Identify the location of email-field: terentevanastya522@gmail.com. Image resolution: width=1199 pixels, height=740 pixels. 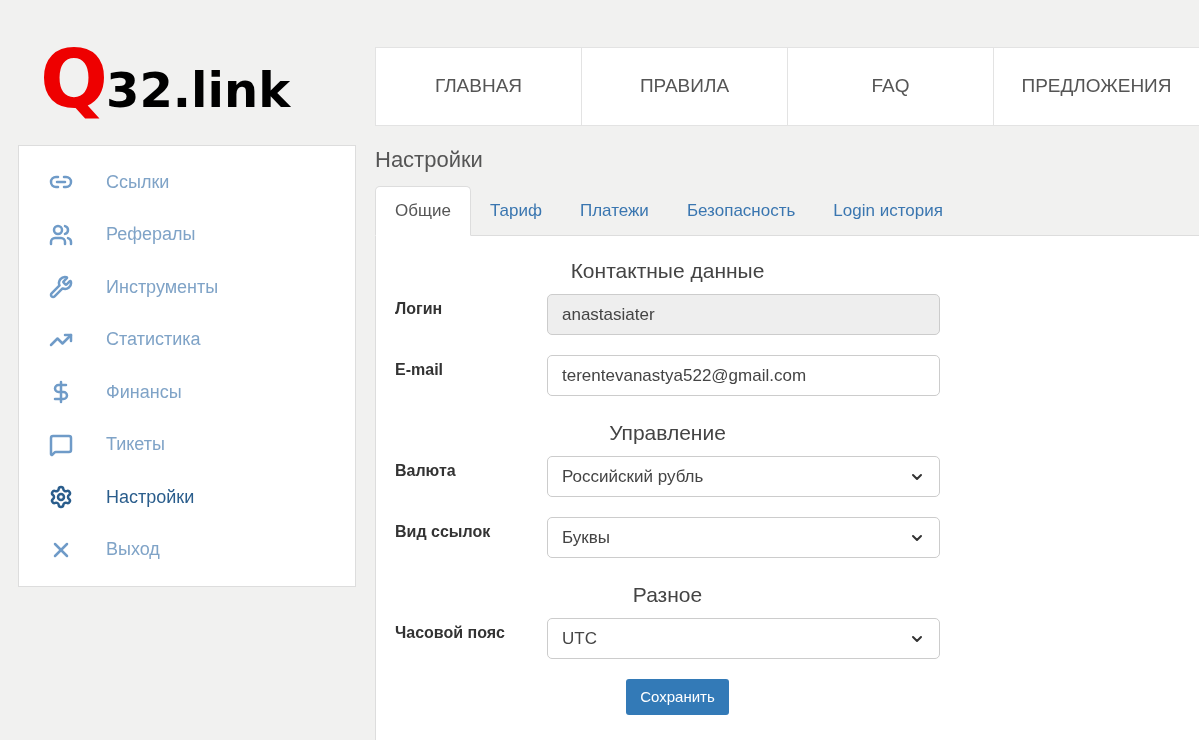
(743, 375).